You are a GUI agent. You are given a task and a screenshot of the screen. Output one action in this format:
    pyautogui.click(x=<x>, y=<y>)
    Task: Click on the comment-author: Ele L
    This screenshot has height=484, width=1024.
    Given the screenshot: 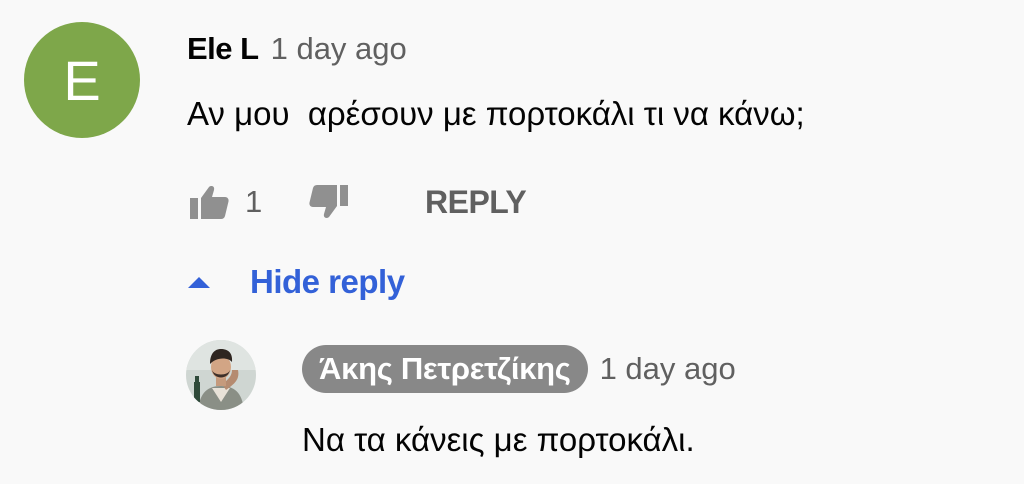 What is the action you would take?
    pyautogui.click(x=223, y=49)
    